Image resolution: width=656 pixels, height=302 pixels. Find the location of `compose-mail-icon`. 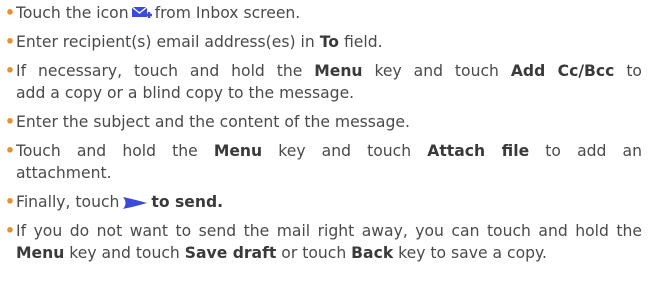

compose-mail-icon is located at coordinates (142, 13).